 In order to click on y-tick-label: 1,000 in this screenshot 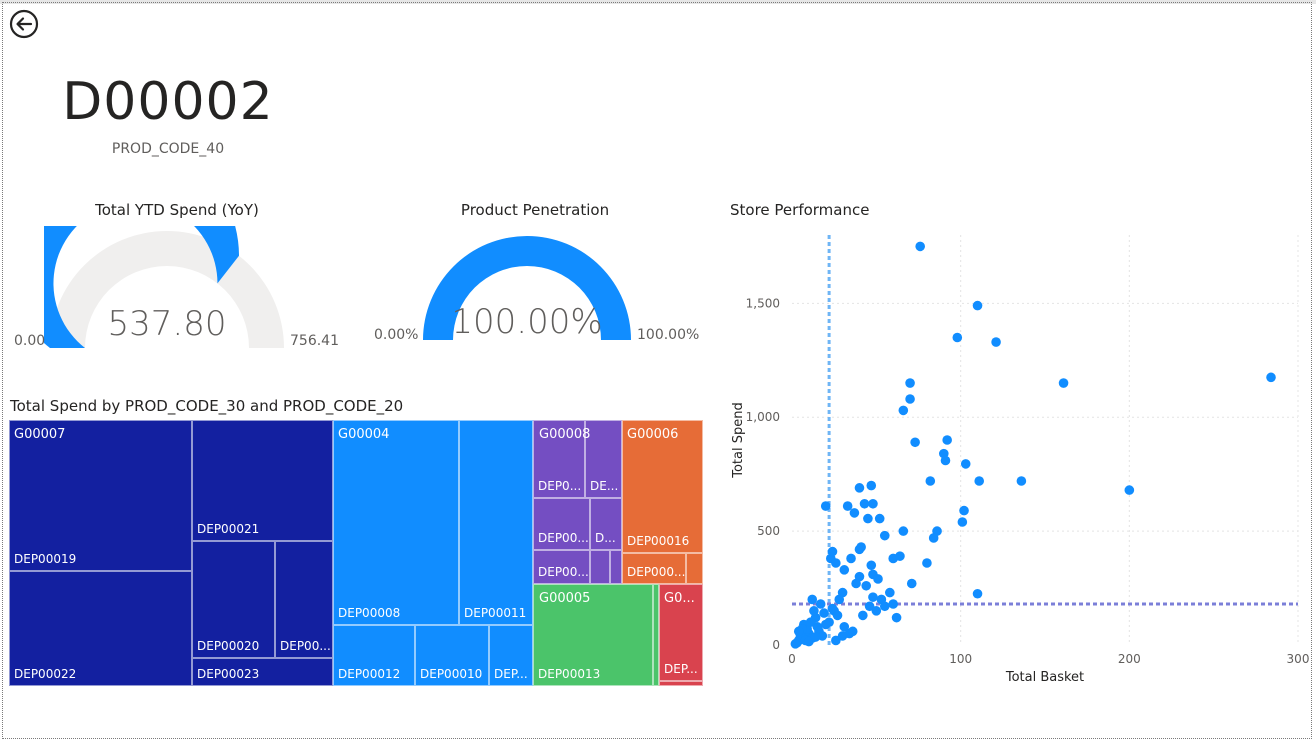, I will do `click(763, 417)`.